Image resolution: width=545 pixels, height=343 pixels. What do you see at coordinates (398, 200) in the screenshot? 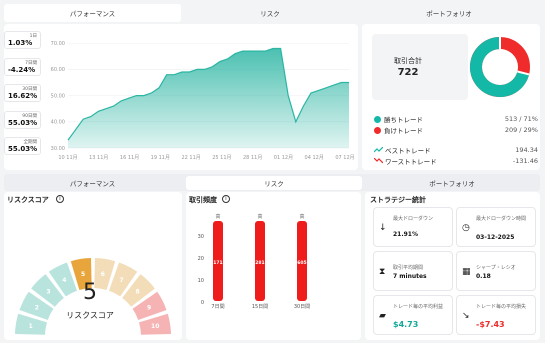
I see `strategy-title: ストラテジー統計` at bounding box center [398, 200].